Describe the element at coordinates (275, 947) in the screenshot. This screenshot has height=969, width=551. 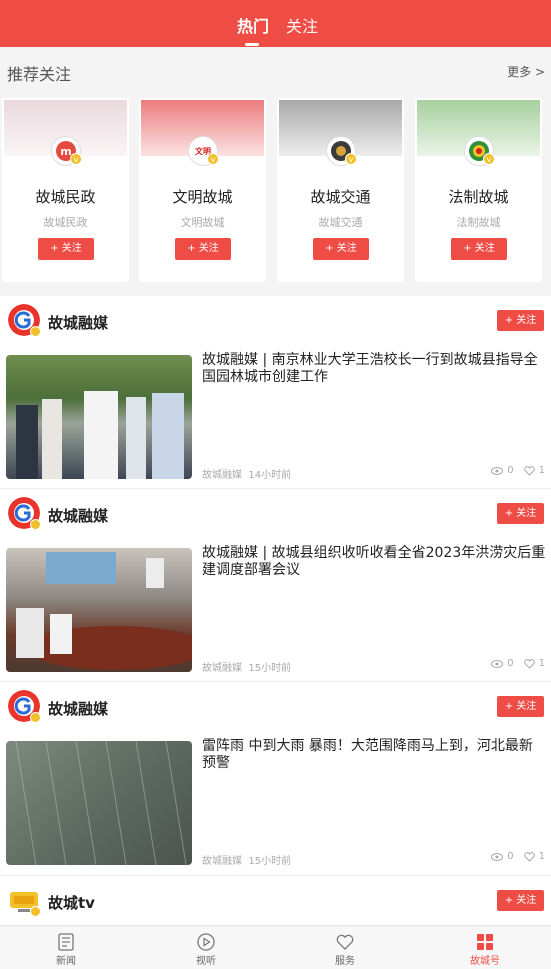
I see `bottom-nav: 新闻 视听 服务 故城号` at that location.